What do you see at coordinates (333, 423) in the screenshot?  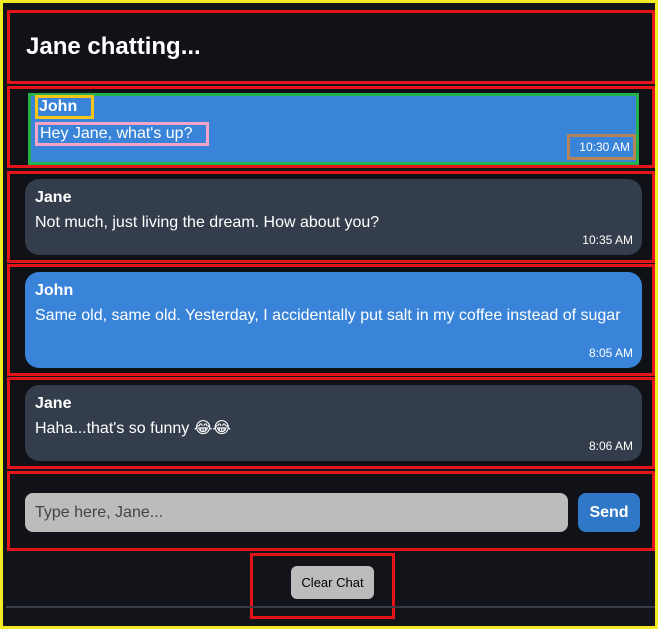 I see `message-bubble-jane: Jane Haha...that's so funny 😂😂 8:06 AM` at bounding box center [333, 423].